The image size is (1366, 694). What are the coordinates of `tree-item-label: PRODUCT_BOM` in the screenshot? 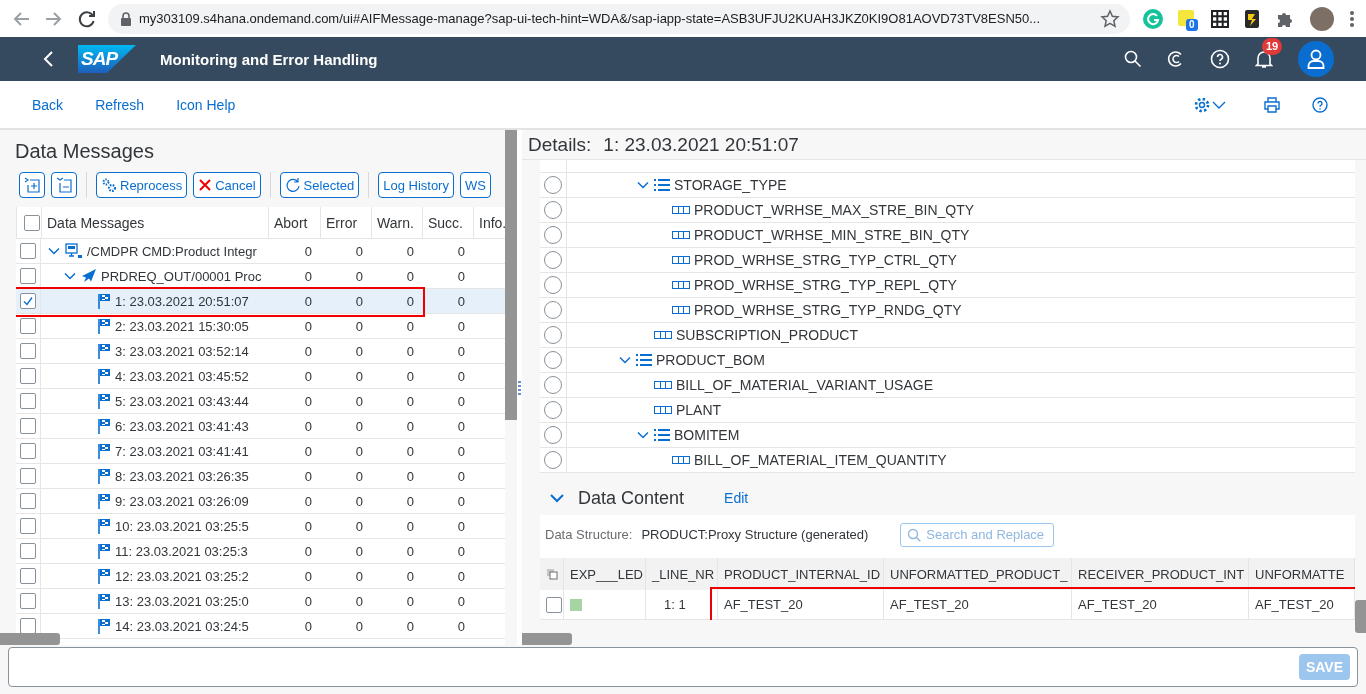 It's located at (710, 360).